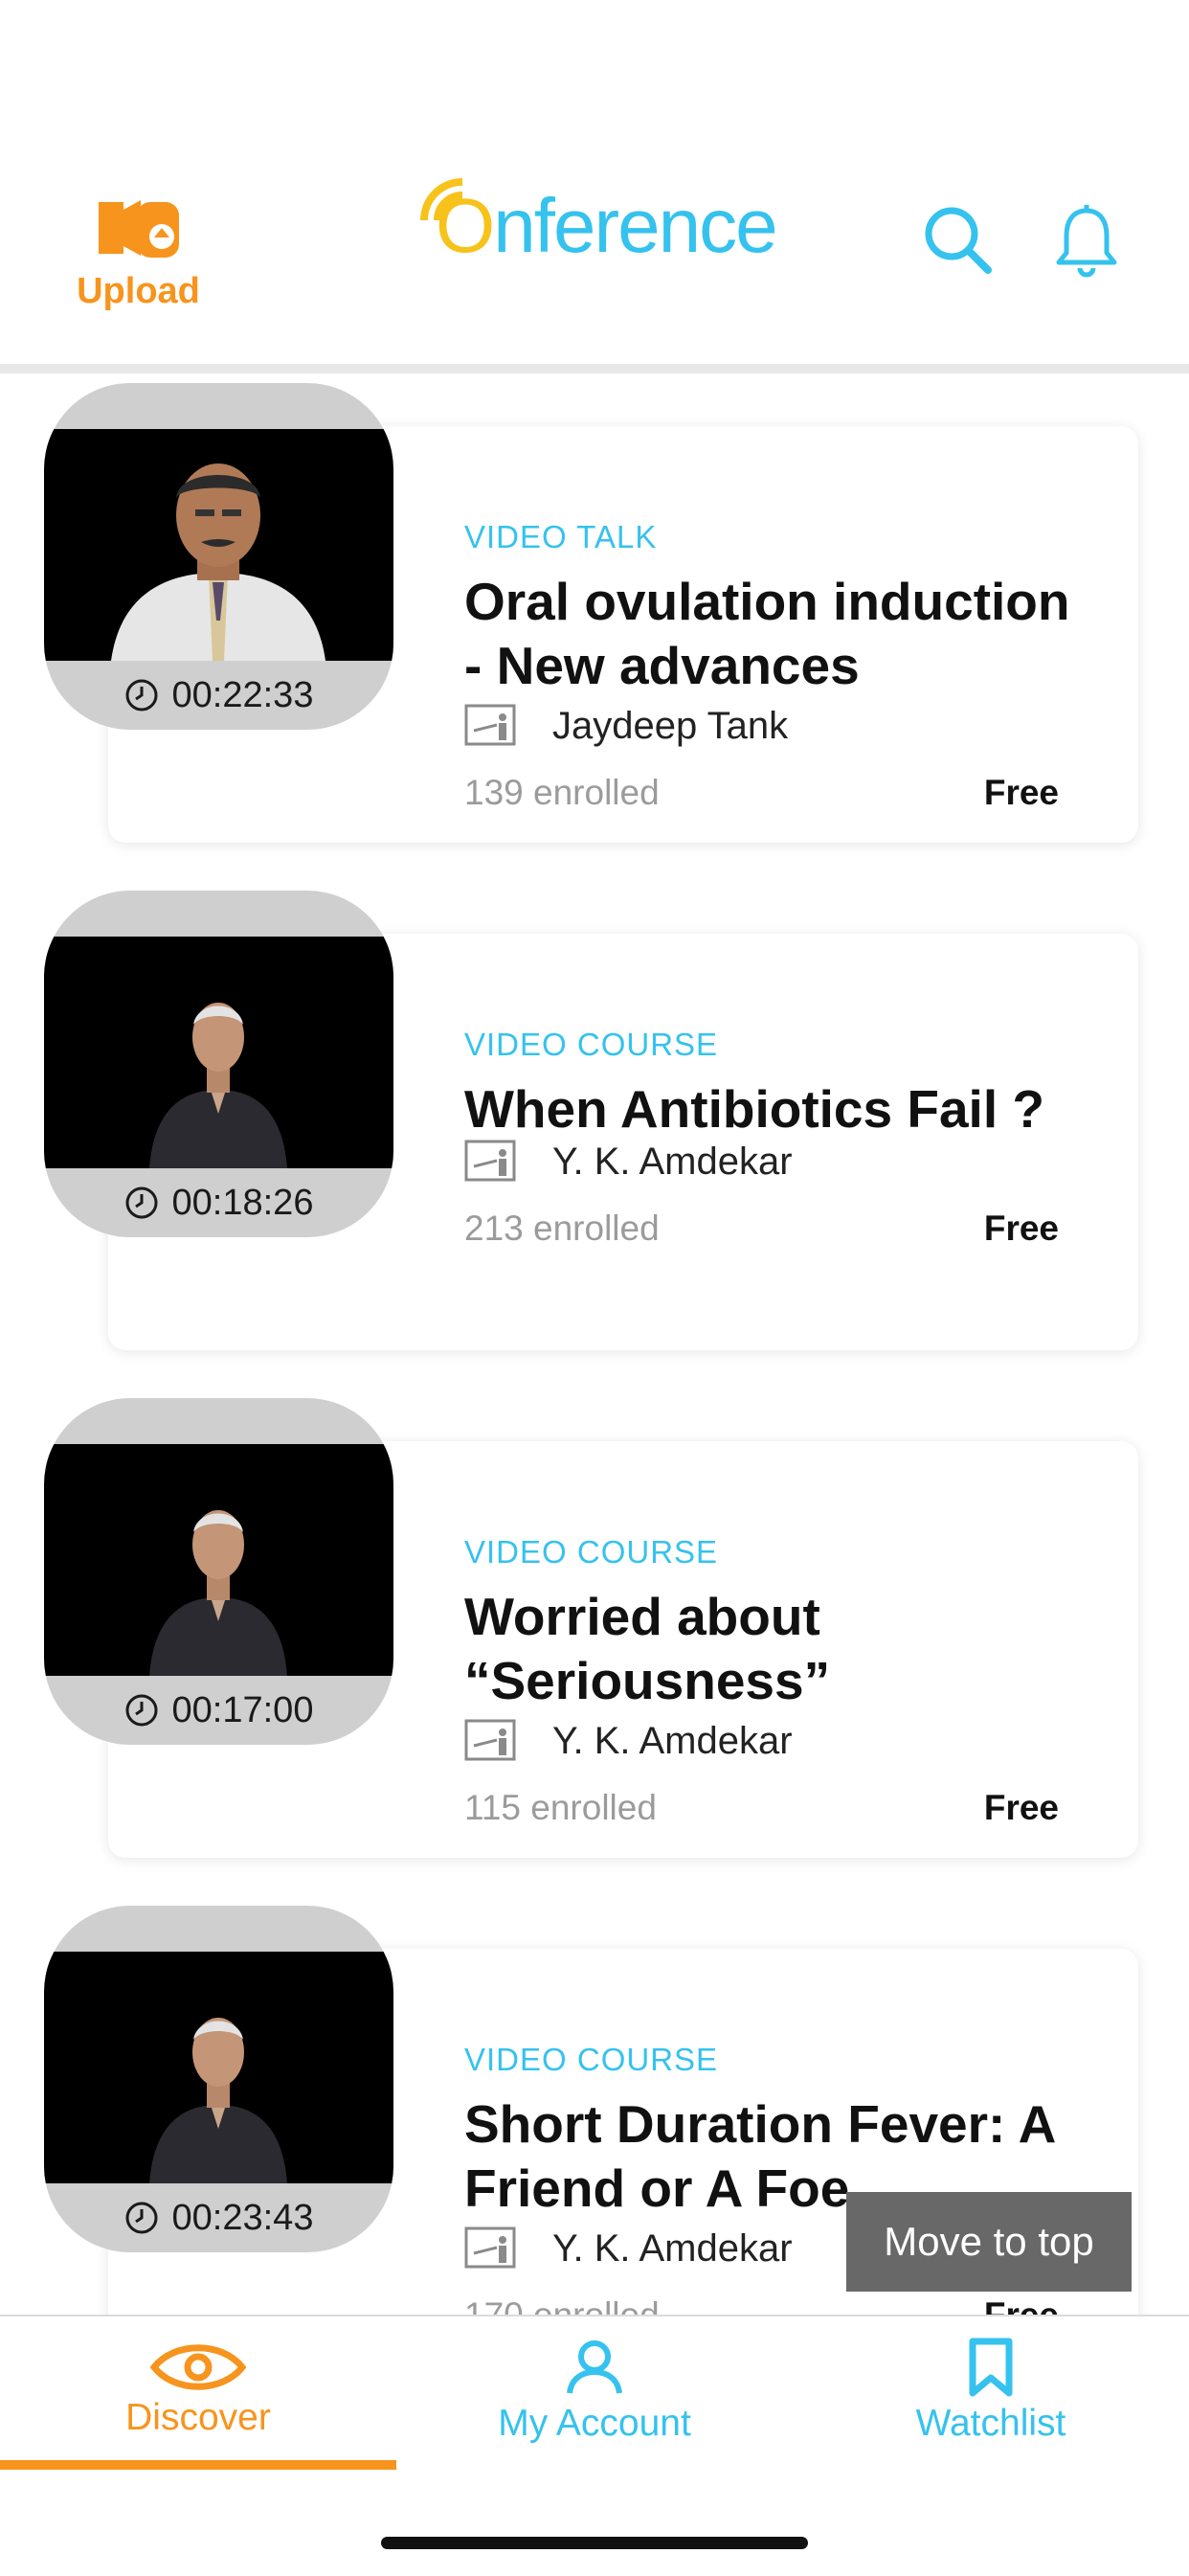 The width and height of the screenshot is (1189, 2576). I want to click on upload-button: Upload, so click(138, 261).